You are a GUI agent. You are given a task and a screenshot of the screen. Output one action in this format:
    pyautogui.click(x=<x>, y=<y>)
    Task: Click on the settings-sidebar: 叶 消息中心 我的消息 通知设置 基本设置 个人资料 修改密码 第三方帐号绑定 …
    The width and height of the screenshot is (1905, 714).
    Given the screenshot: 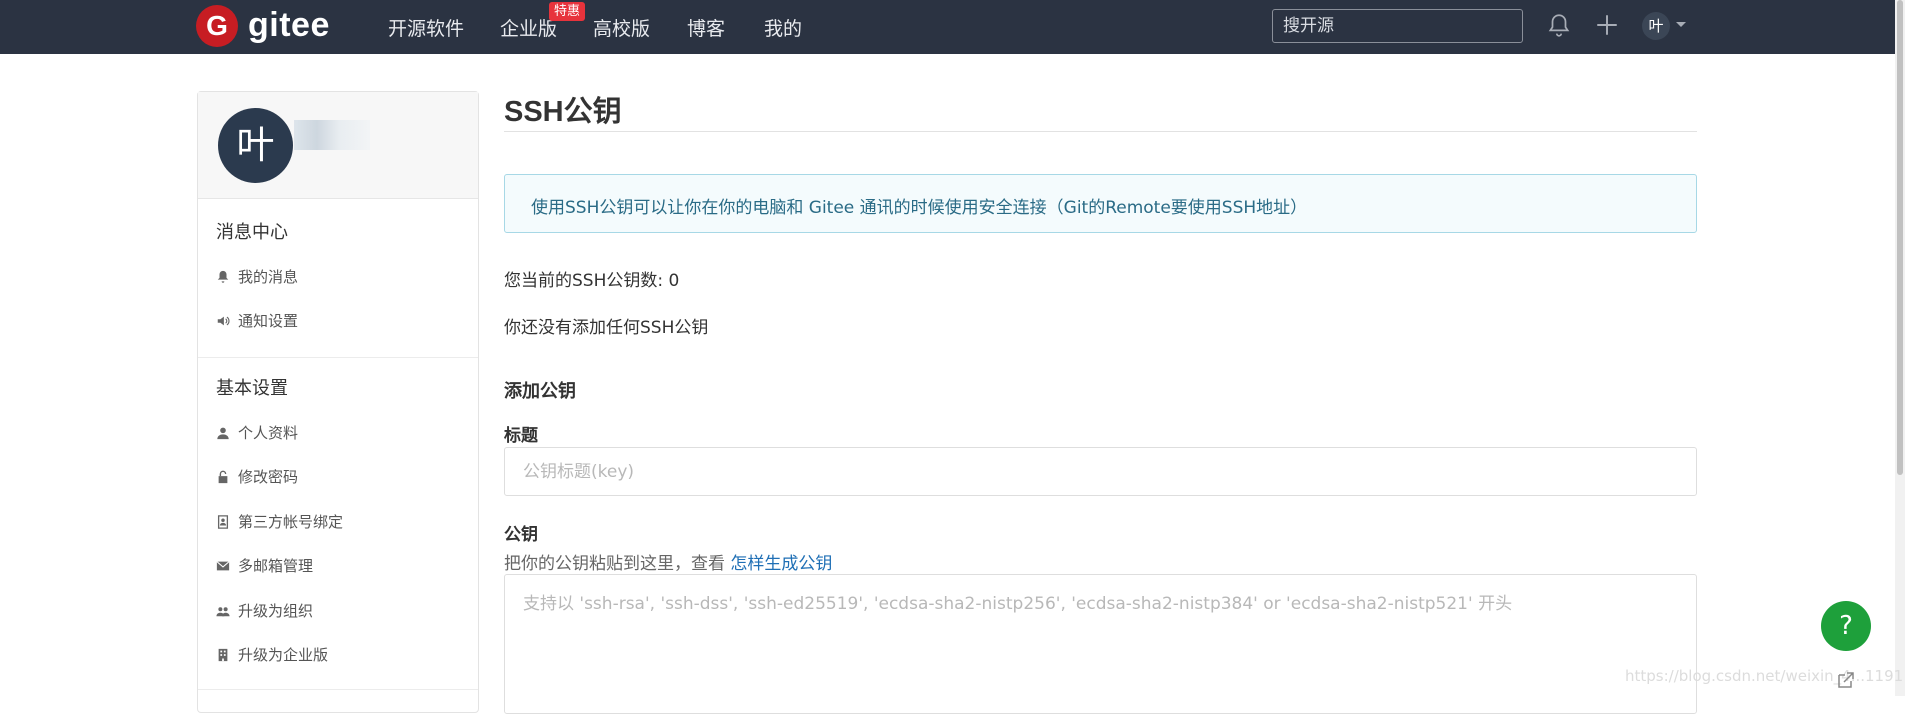 What is the action you would take?
    pyautogui.click(x=338, y=402)
    